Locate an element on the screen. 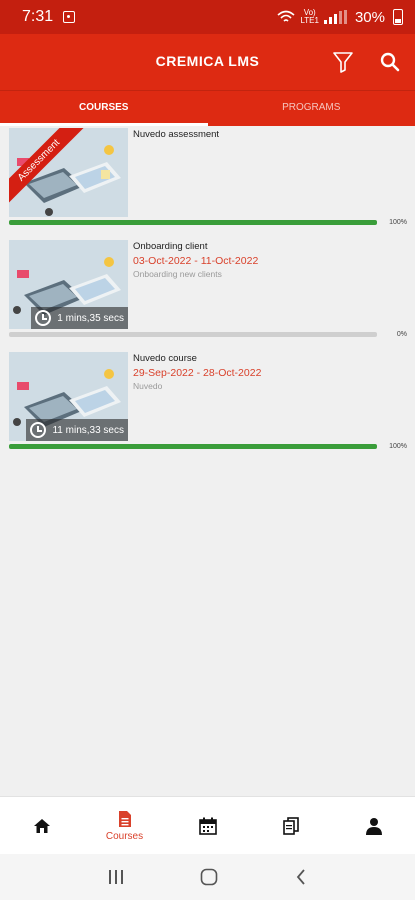  battery-percent: 30% is located at coordinates (369, 17).